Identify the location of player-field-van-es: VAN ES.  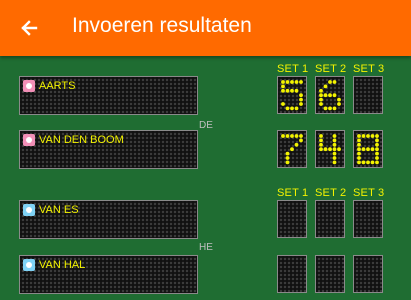
(108, 219).